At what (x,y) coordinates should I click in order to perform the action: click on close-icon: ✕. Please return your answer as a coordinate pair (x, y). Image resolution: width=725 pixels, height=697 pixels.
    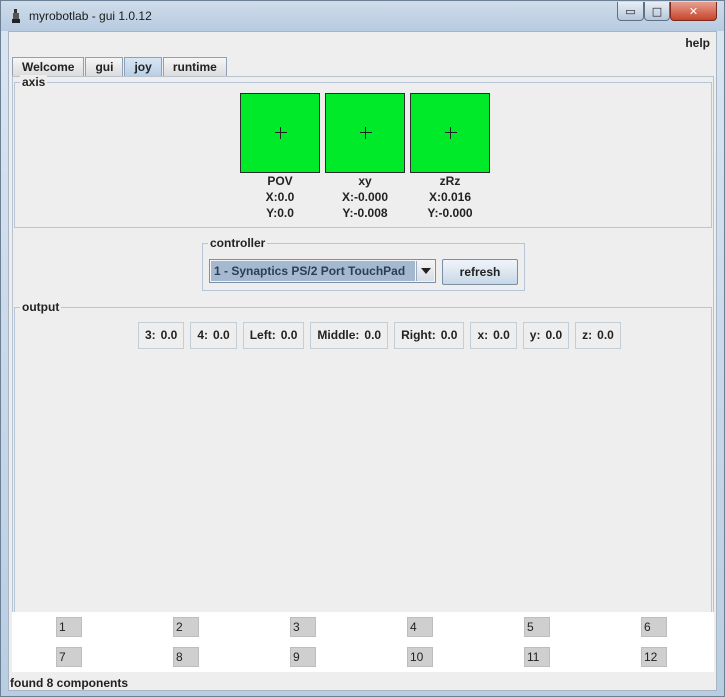
    Looking at the image, I should click on (693, 11).